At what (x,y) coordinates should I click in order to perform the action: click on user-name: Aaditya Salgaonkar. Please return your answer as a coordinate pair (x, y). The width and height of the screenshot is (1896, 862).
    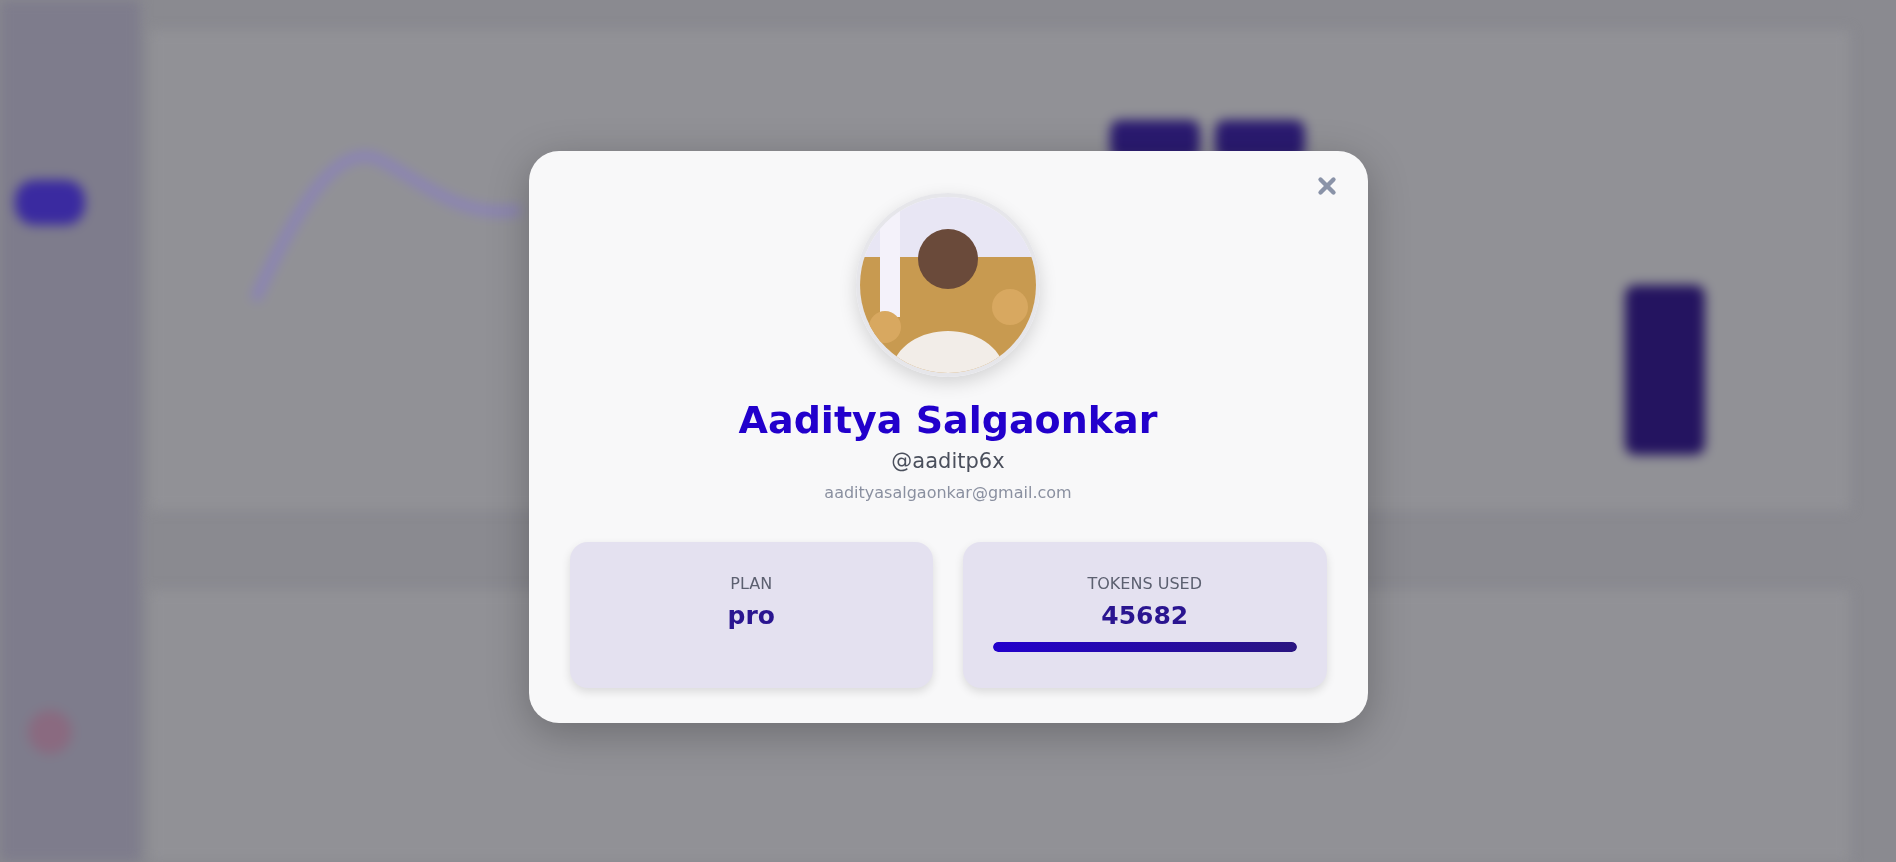
    Looking at the image, I should click on (948, 421).